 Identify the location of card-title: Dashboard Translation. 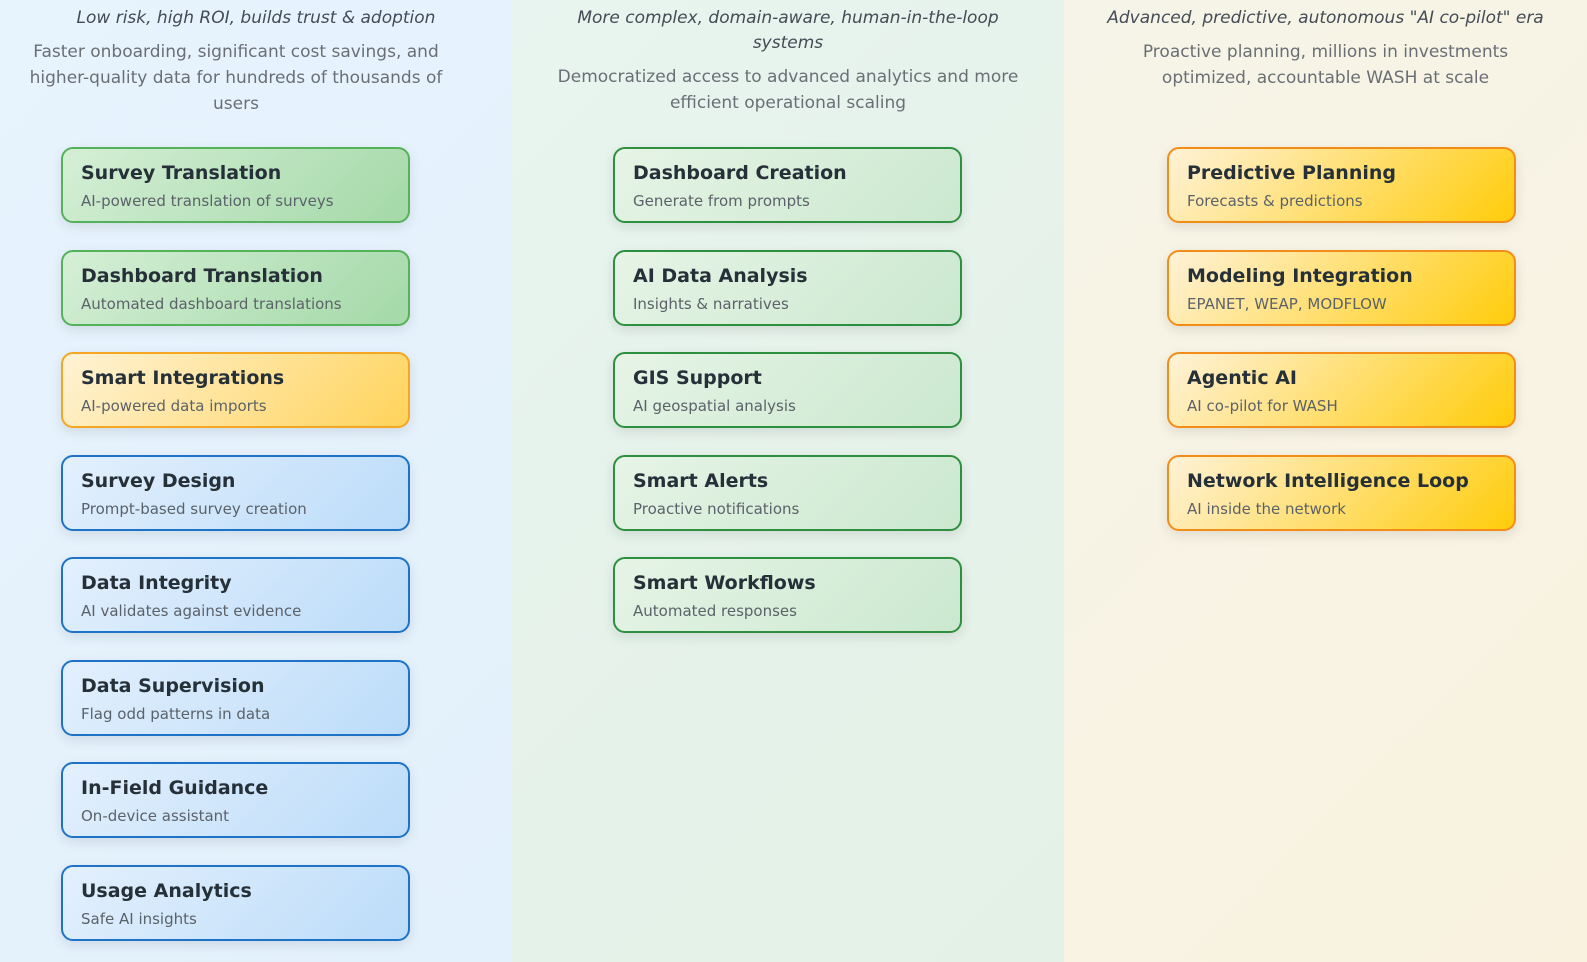
(202, 276).